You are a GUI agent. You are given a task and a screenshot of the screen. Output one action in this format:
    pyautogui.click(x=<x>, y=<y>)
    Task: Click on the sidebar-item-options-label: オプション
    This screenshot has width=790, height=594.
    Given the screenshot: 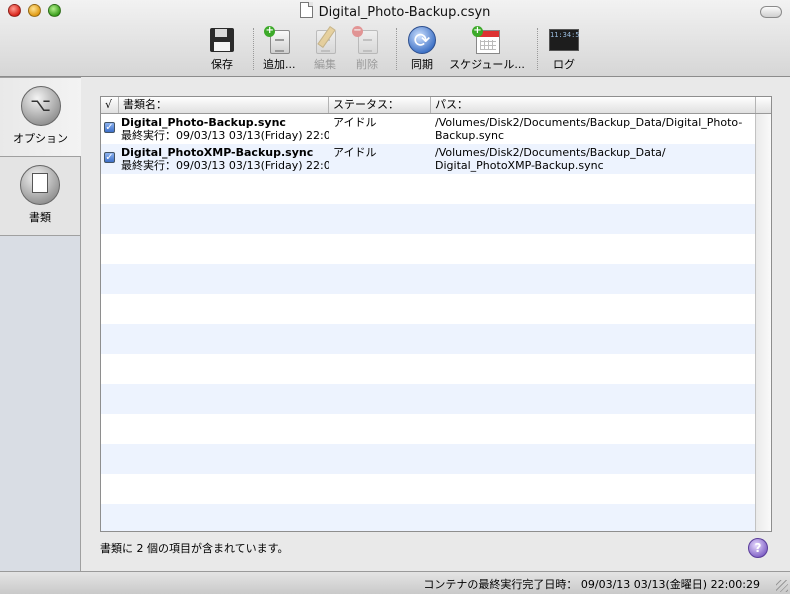 What is the action you would take?
    pyautogui.click(x=40, y=138)
    